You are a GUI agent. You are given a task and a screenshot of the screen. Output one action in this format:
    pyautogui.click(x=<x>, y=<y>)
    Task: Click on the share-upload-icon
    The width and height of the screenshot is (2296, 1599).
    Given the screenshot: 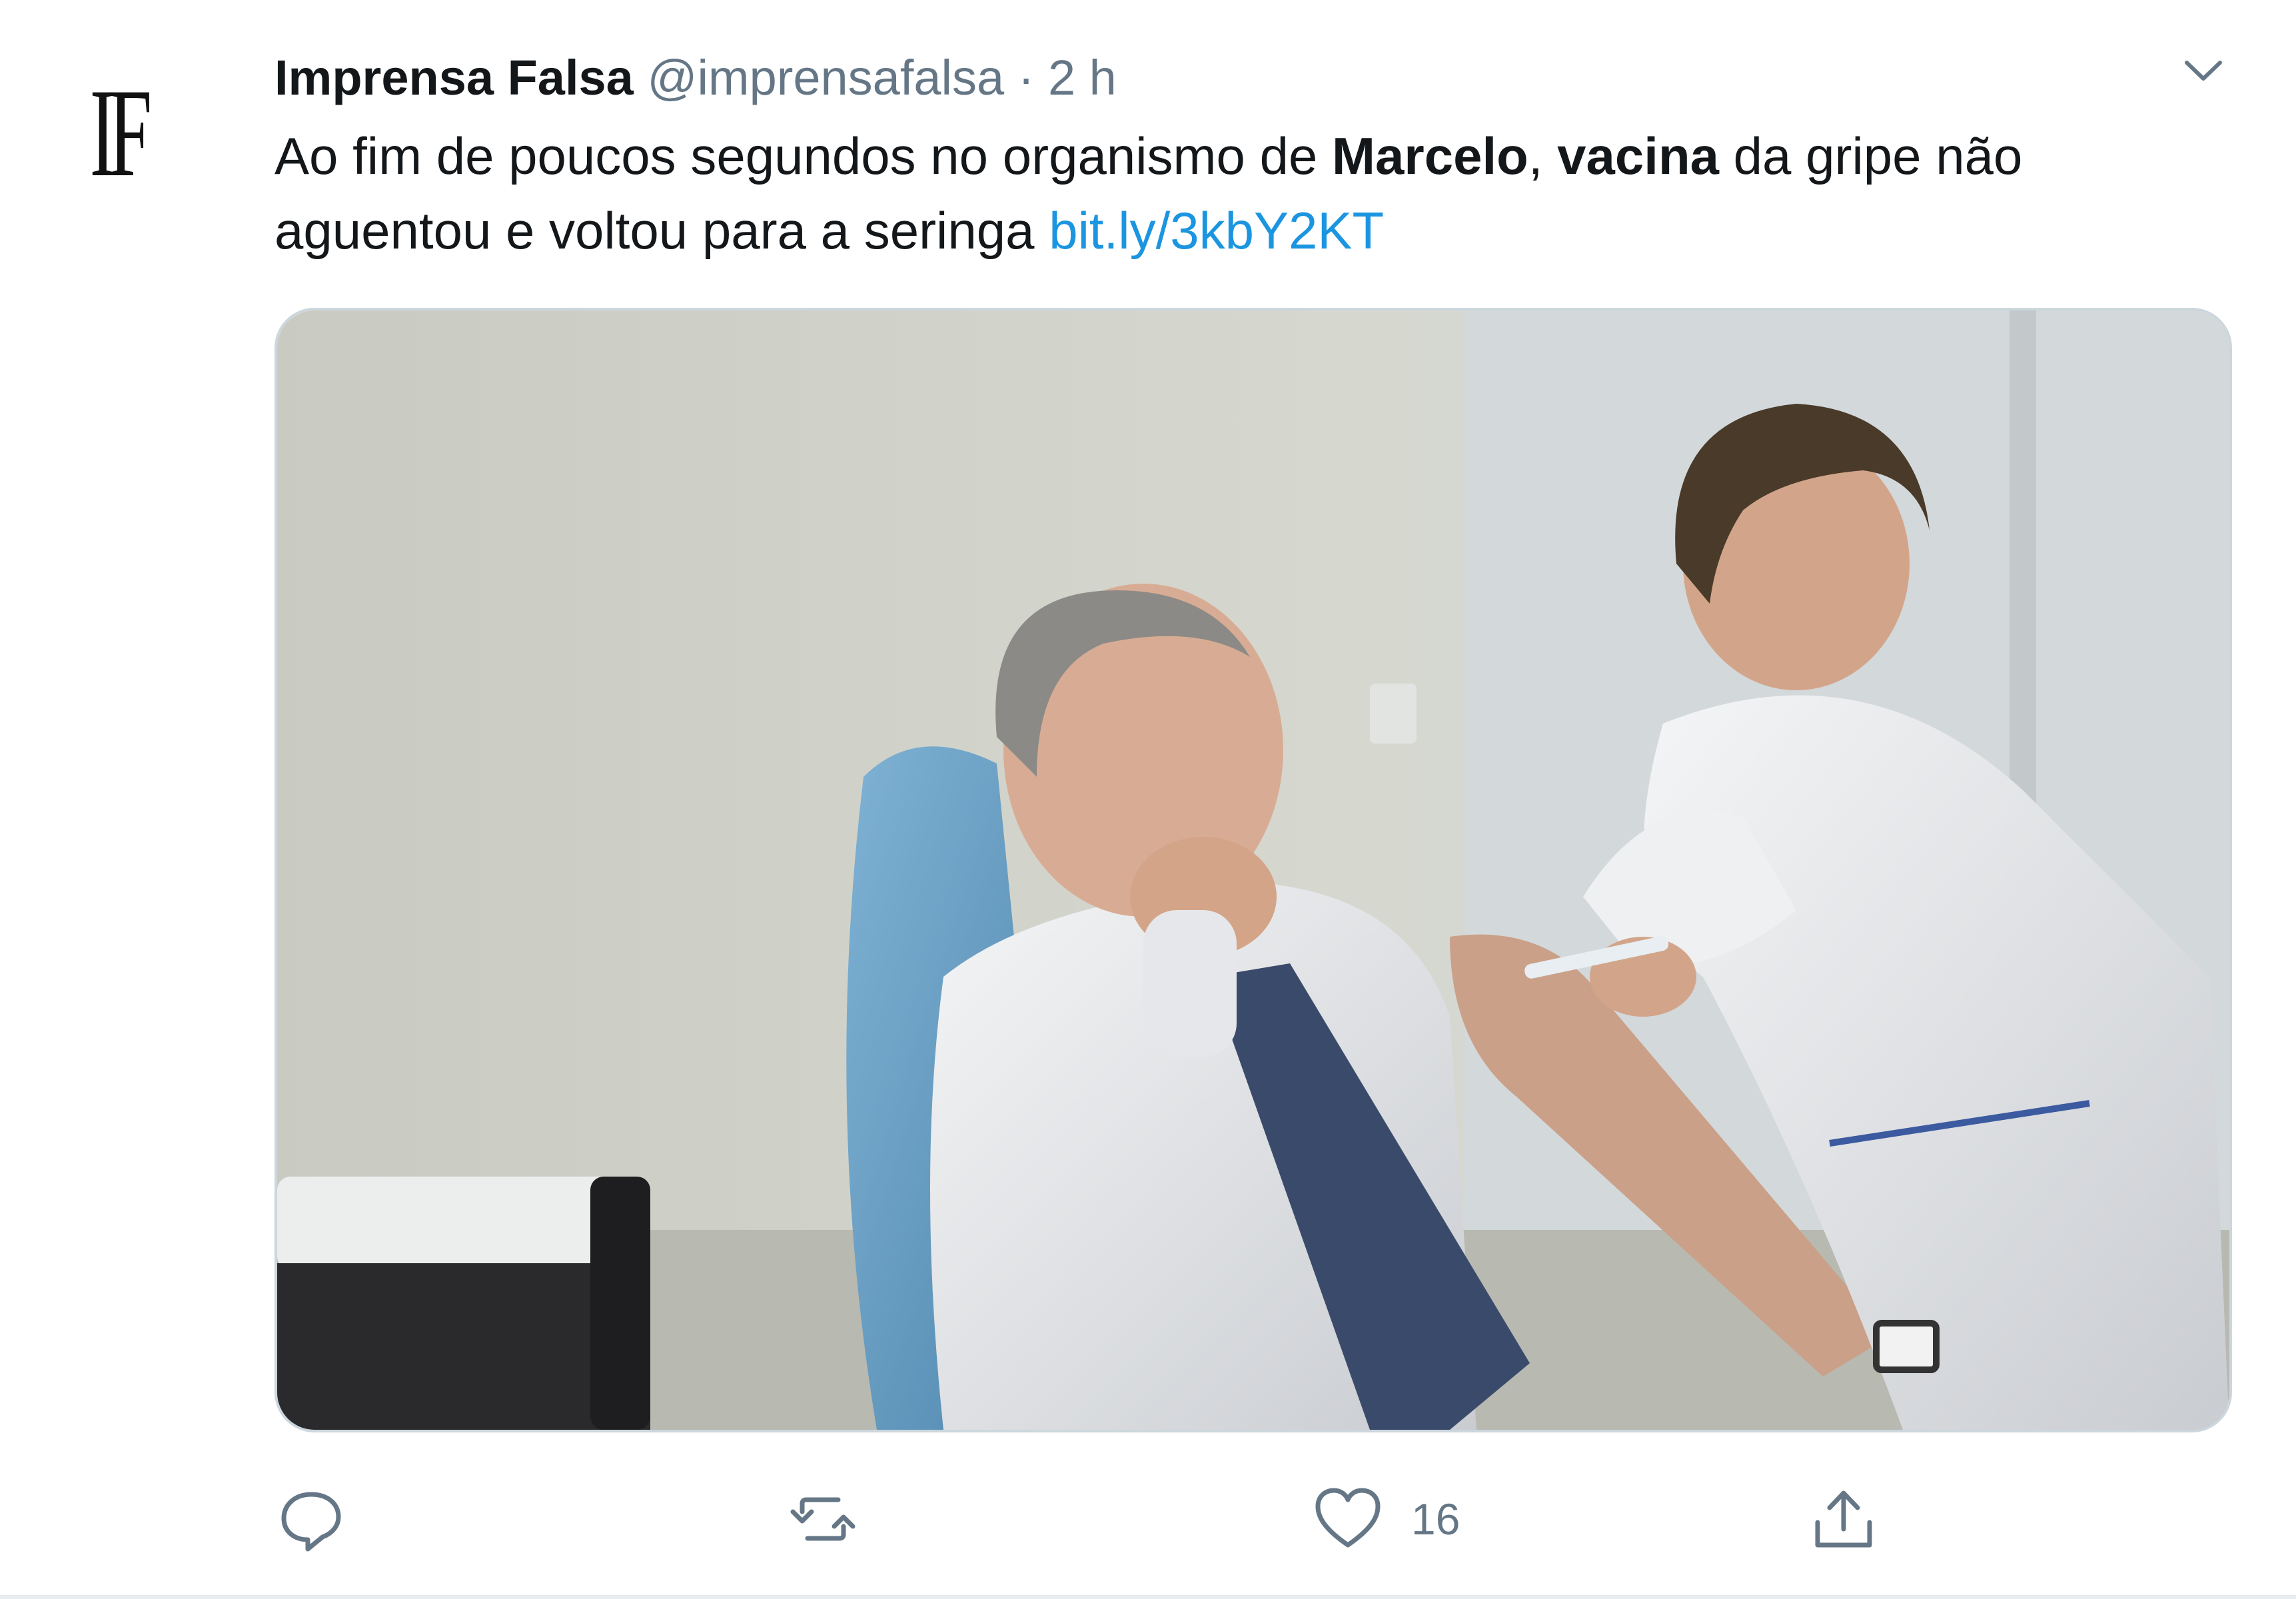 What is the action you would take?
    pyautogui.click(x=1843, y=1519)
    